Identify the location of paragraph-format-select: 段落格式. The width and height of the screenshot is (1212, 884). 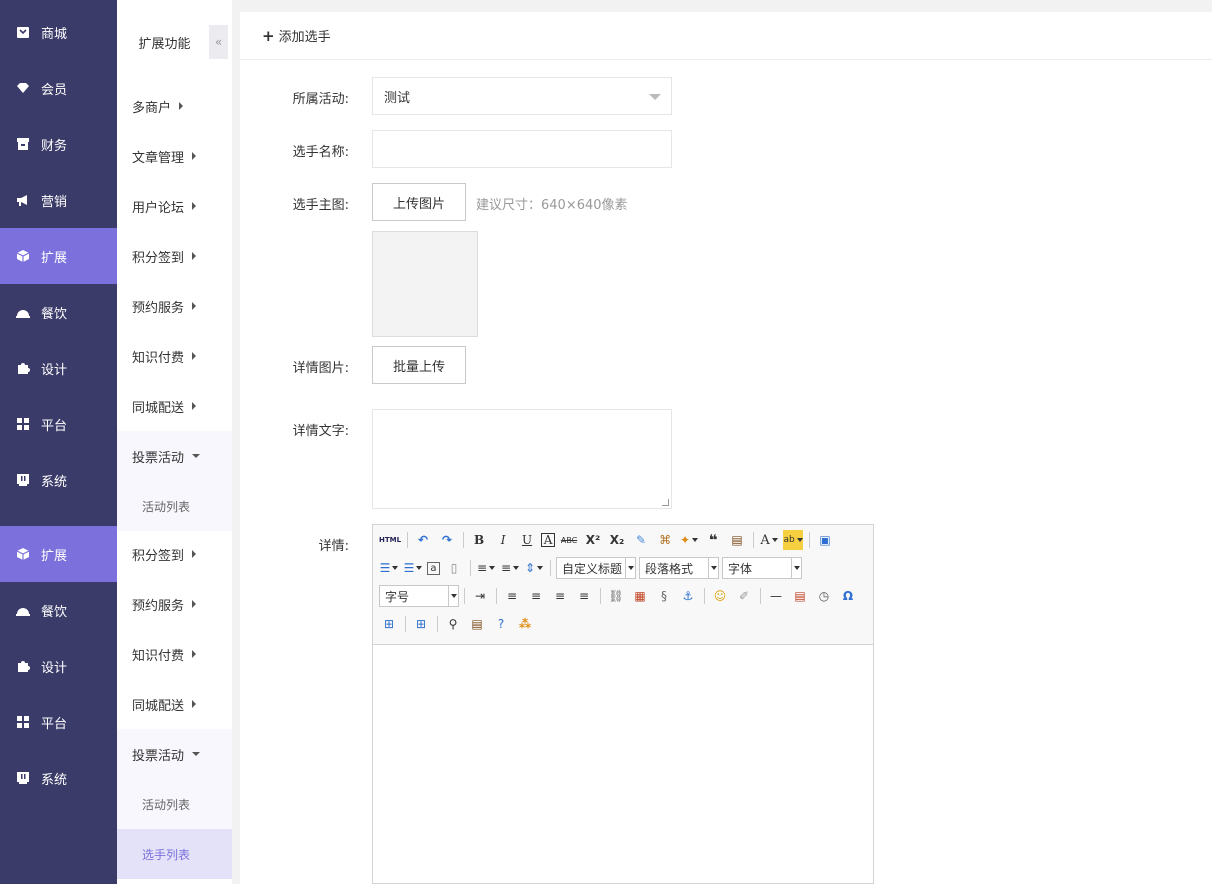
(679, 568).